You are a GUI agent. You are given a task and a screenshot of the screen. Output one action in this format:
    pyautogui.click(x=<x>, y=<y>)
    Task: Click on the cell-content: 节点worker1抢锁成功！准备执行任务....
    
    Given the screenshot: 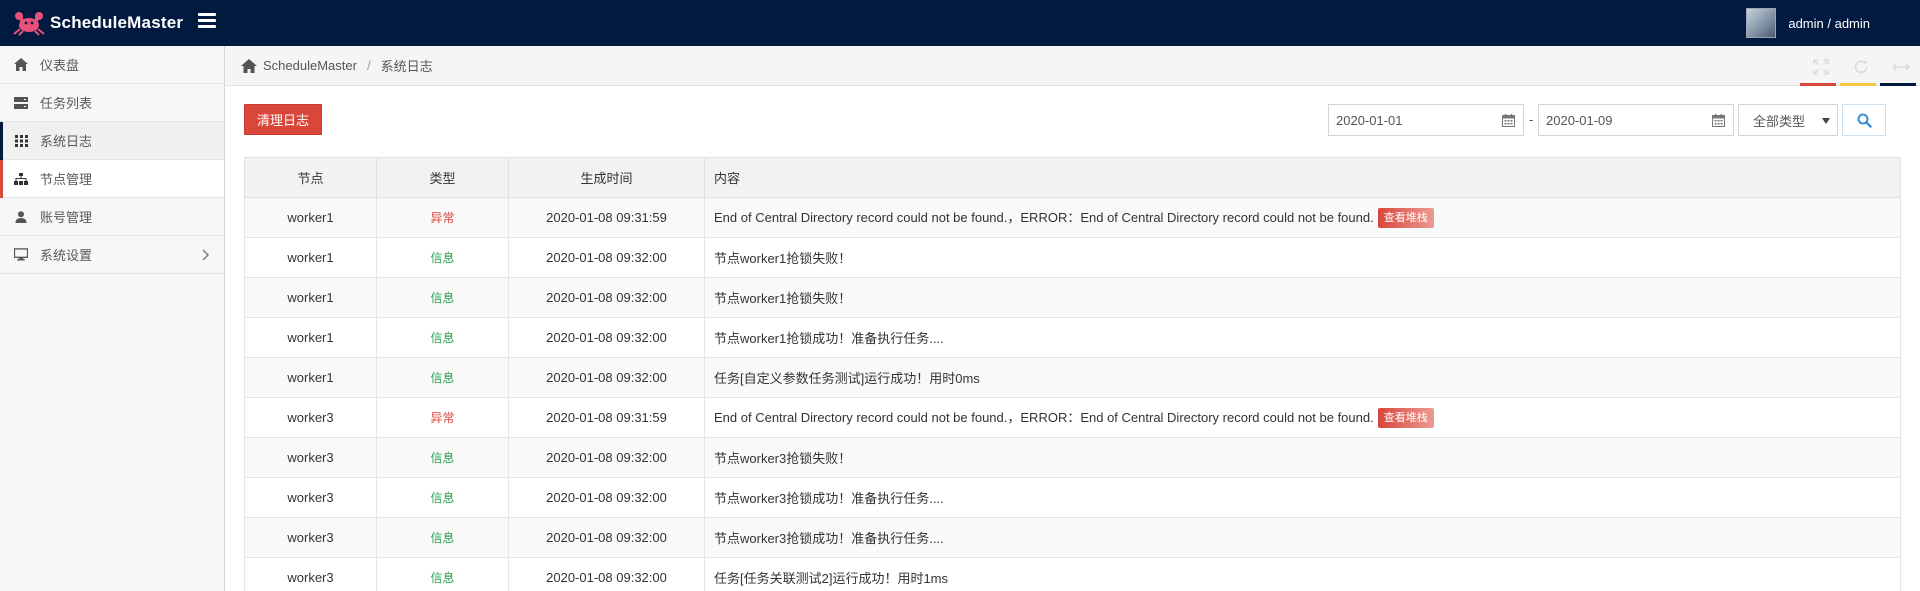 What is the action you would take?
    pyautogui.click(x=1302, y=337)
    